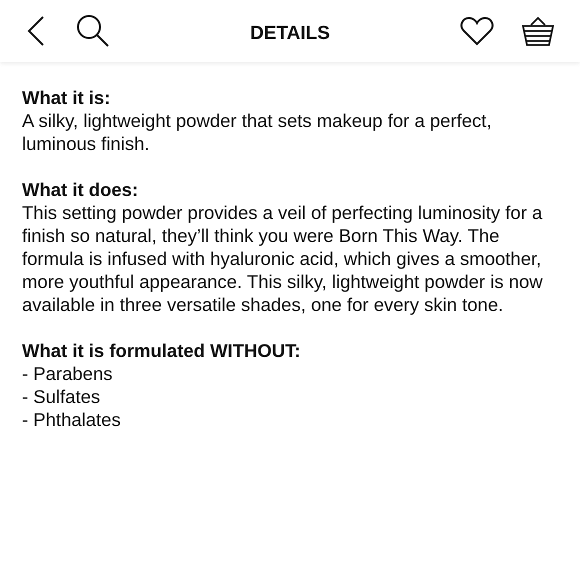 The height and width of the screenshot is (580, 580). Describe the element at coordinates (93, 31) in the screenshot. I see `search-icon` at that location.